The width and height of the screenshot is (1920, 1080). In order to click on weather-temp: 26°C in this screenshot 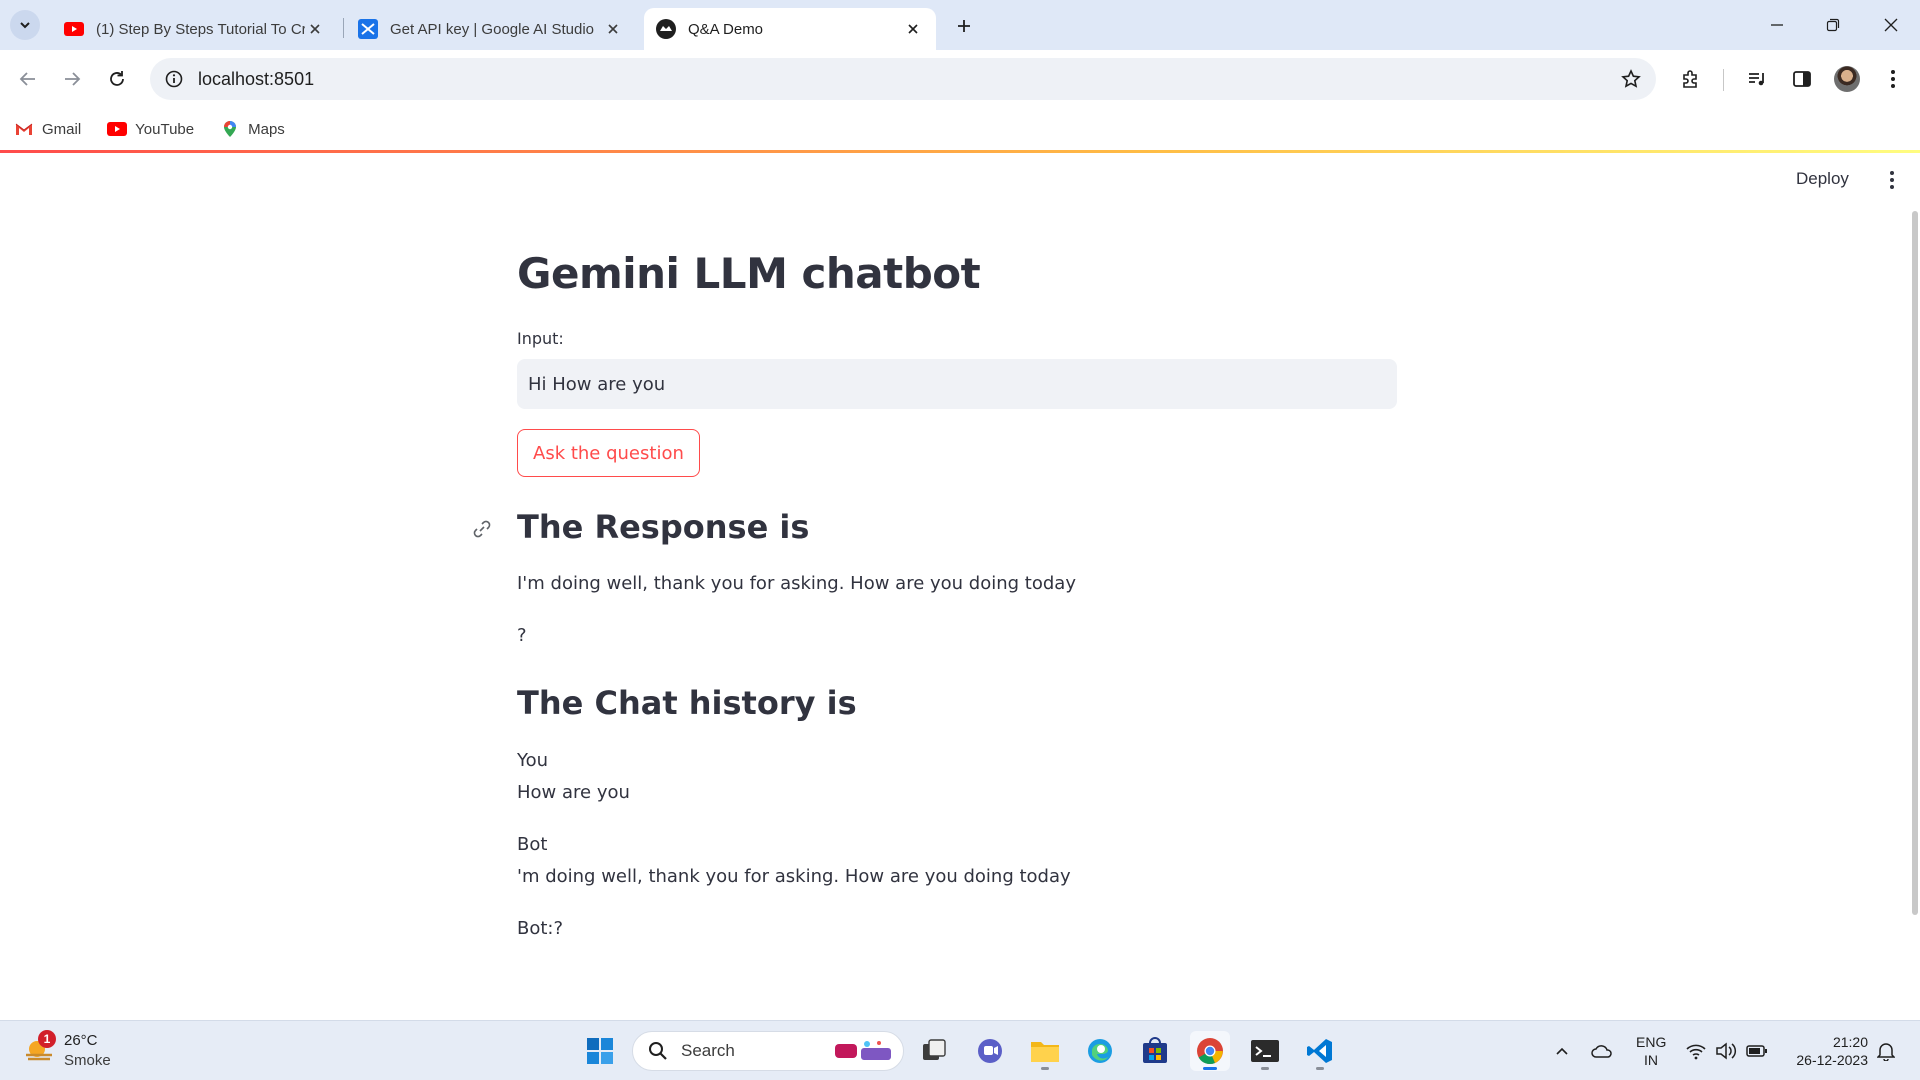, I will do `click(81, 1040)`.